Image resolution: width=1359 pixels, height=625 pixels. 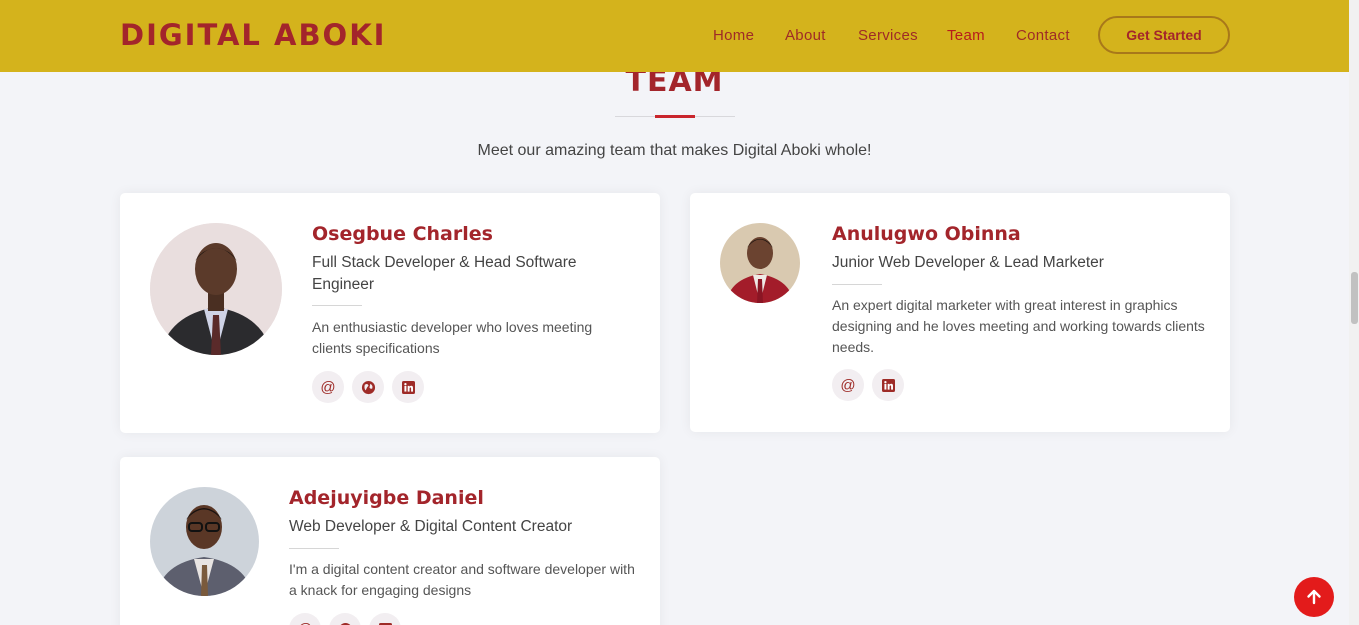 I want to click on member-name: Osegbue Charles, so click(x=402, y=234).